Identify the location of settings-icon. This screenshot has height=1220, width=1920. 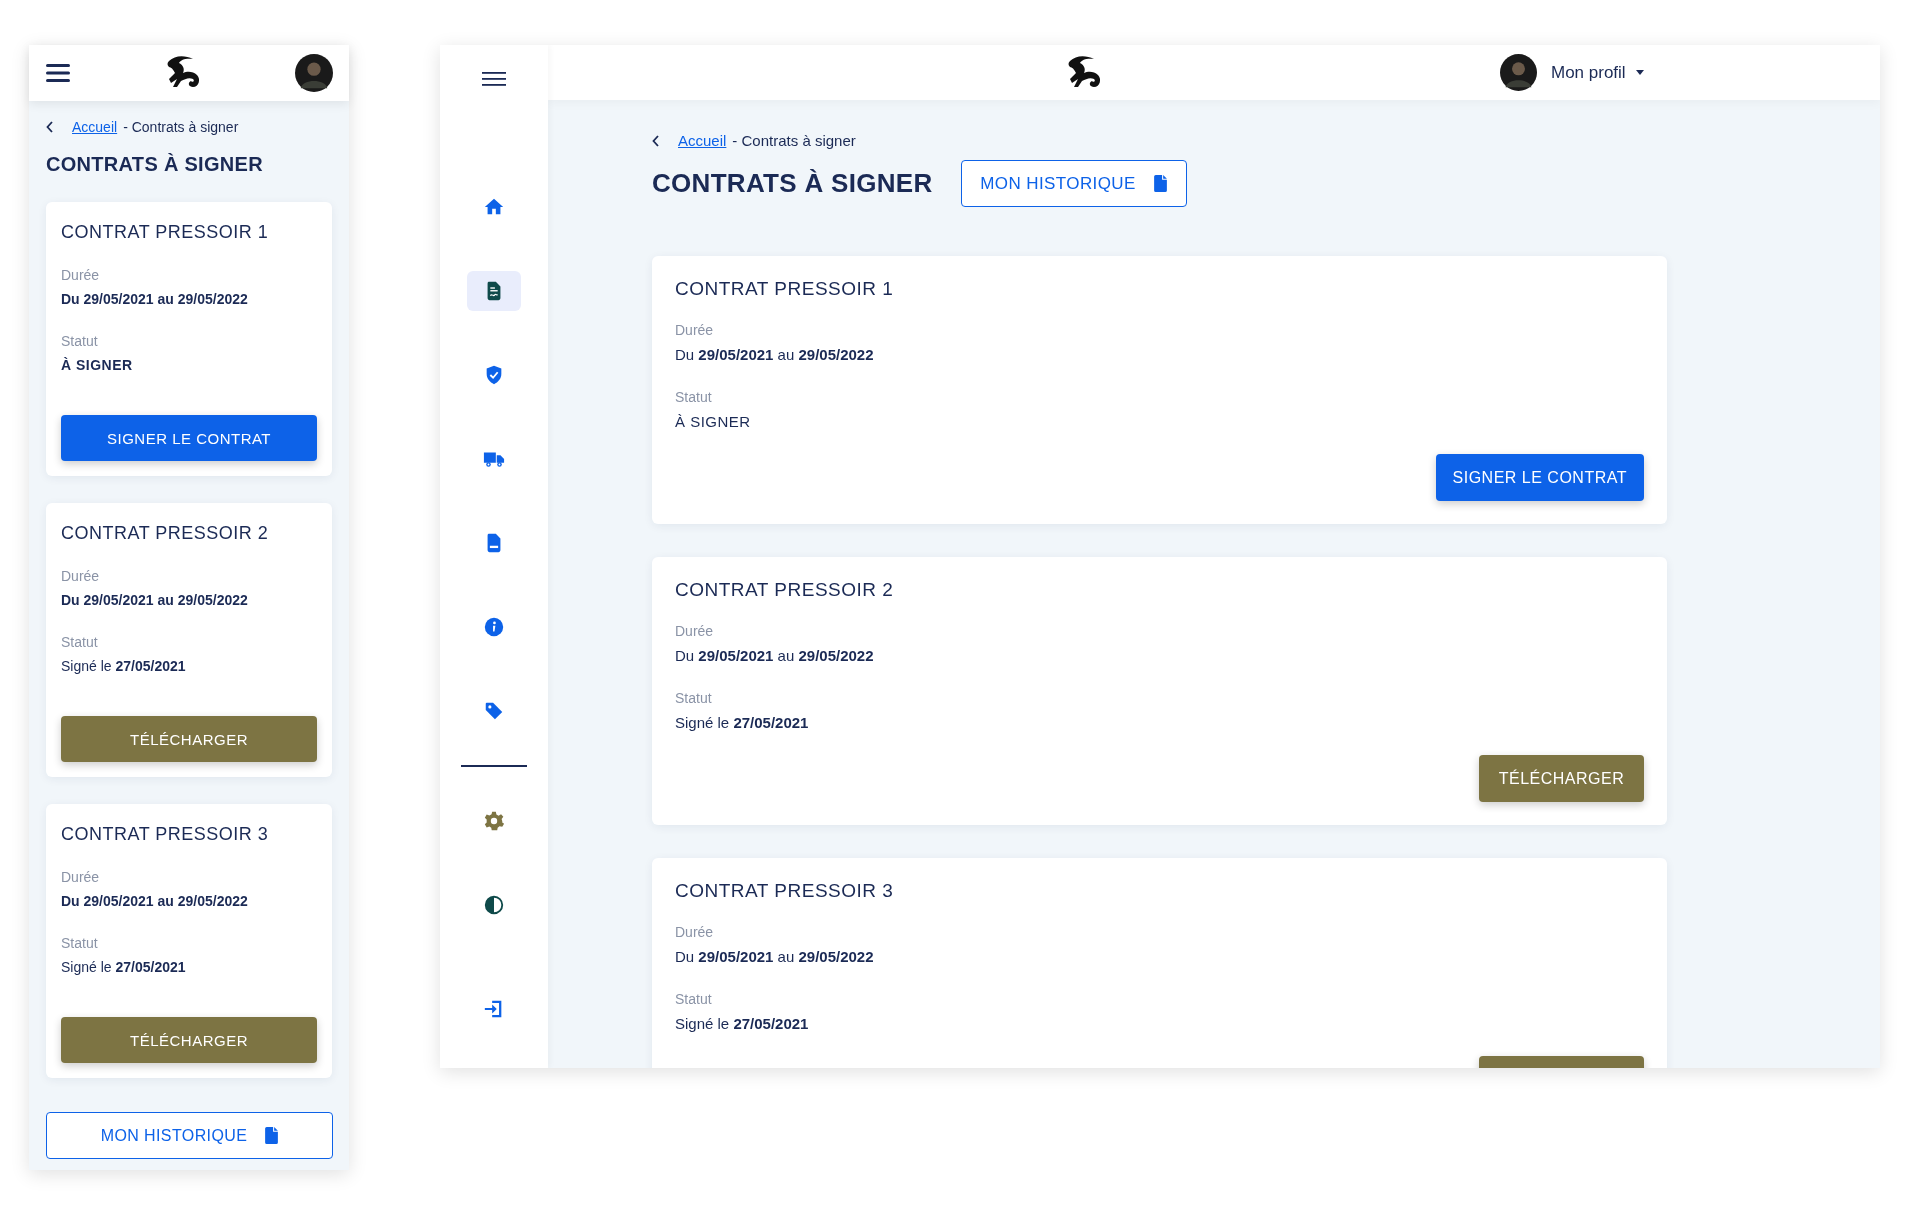
(494, 821).